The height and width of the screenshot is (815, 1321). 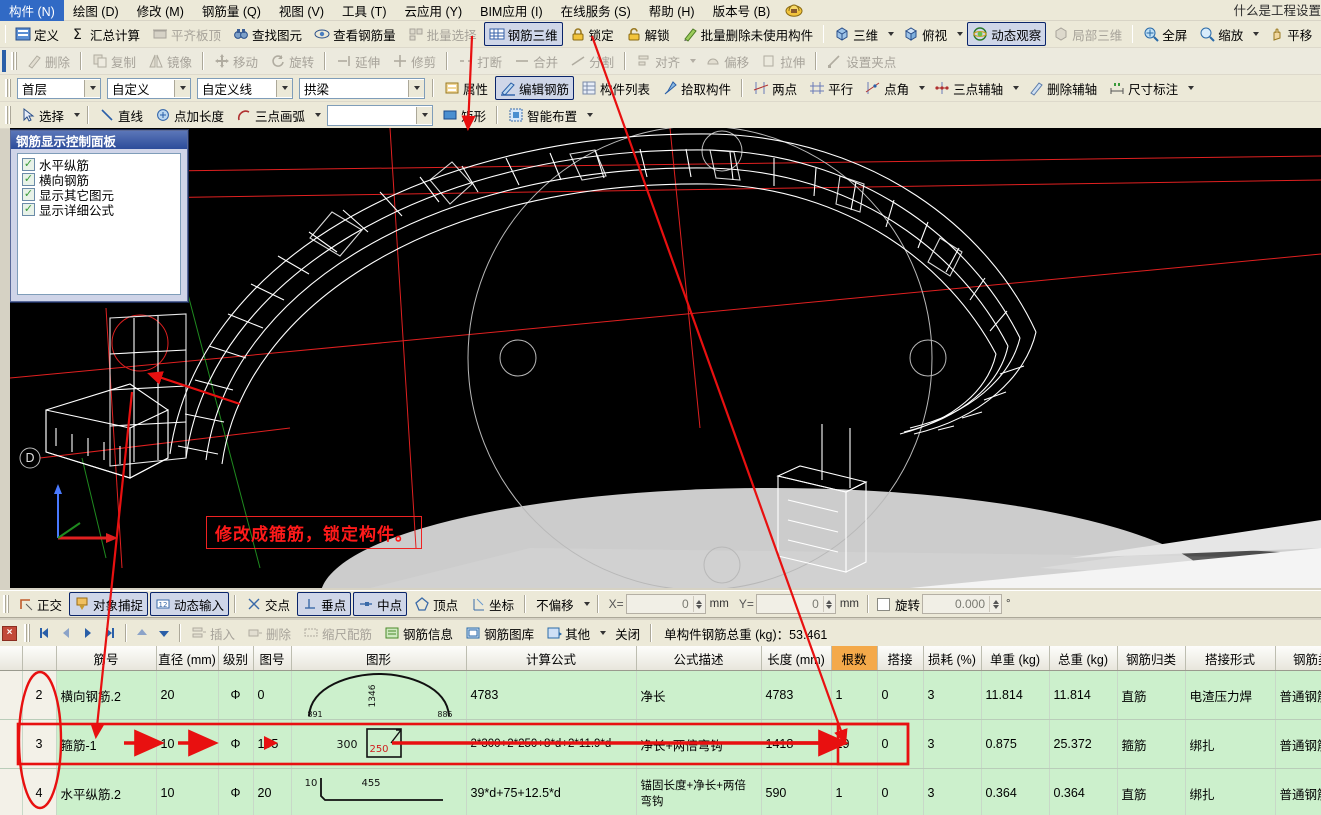 What do you see at coordinates (9, 633) in the screenshot?
I see `close-icon: ×` at bounding box center [9, 633].